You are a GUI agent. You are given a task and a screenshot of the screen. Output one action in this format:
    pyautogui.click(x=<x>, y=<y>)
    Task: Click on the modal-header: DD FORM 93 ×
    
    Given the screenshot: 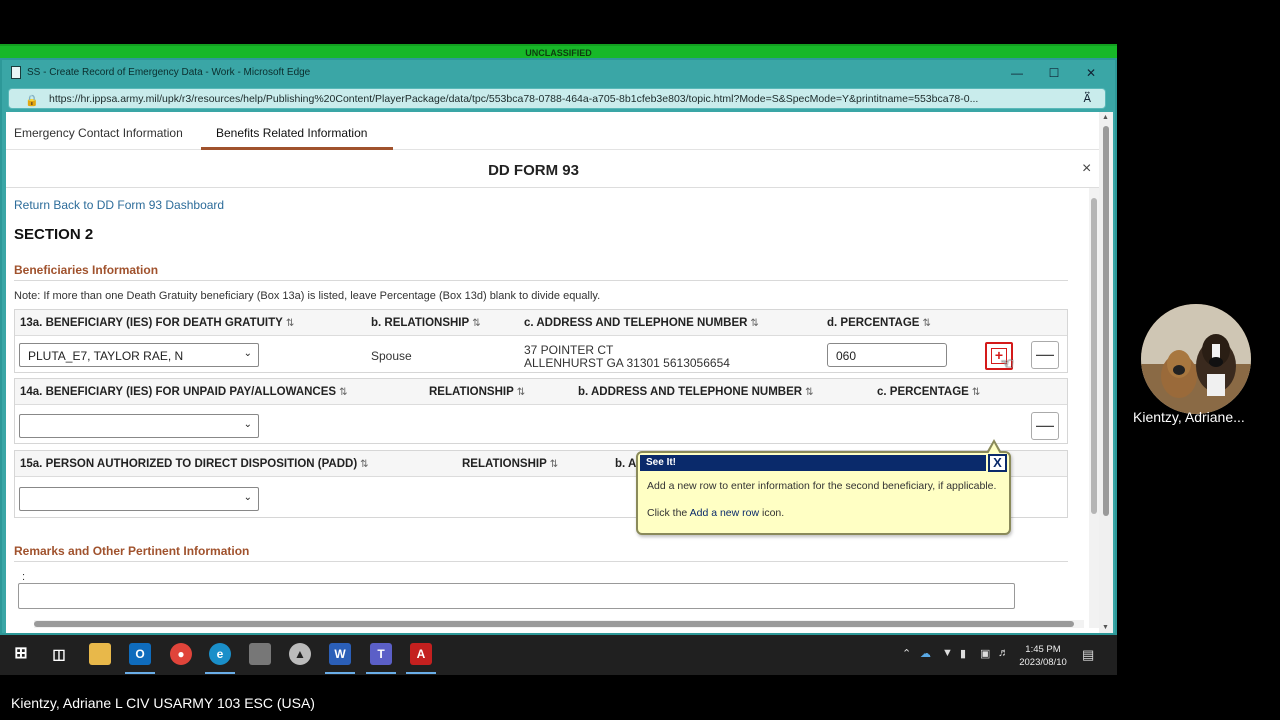 What is the action you would take?
    pyautogui.click(x=552, y=169)
    